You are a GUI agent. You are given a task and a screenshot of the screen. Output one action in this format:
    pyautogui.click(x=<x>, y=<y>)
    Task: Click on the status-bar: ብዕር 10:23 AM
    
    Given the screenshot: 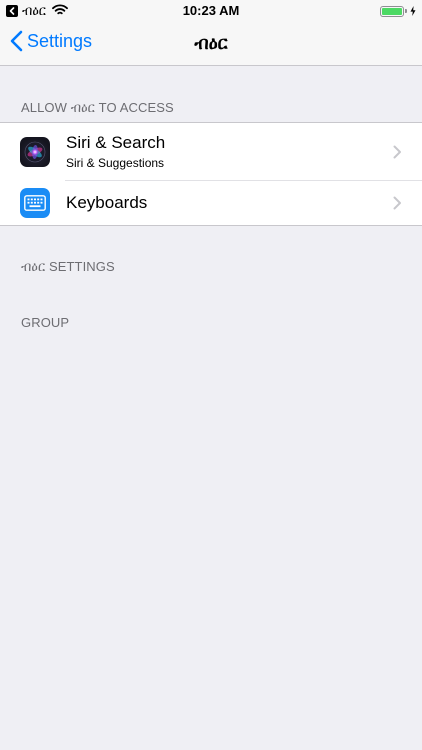 What is the action you would take?
    pyautogui.click(x=211, y=11)
    